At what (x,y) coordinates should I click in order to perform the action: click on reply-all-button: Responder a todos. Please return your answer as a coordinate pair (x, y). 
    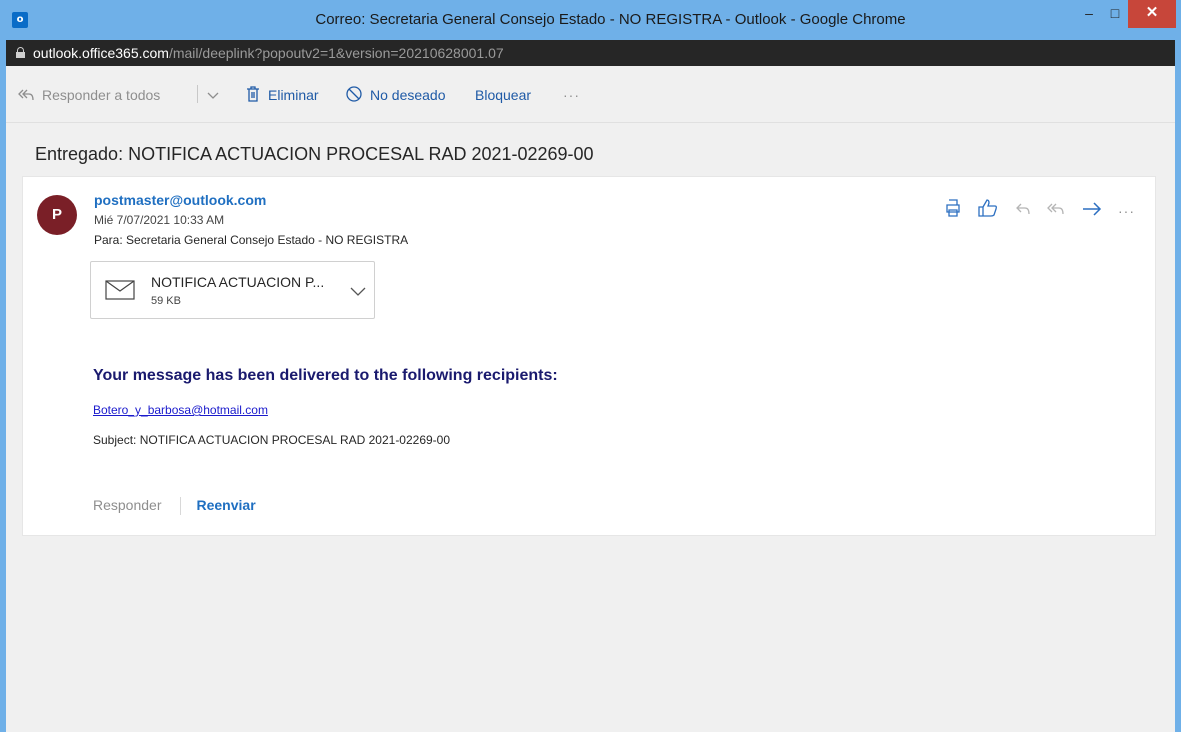
    Looking at the image, I should click on (89, 96).